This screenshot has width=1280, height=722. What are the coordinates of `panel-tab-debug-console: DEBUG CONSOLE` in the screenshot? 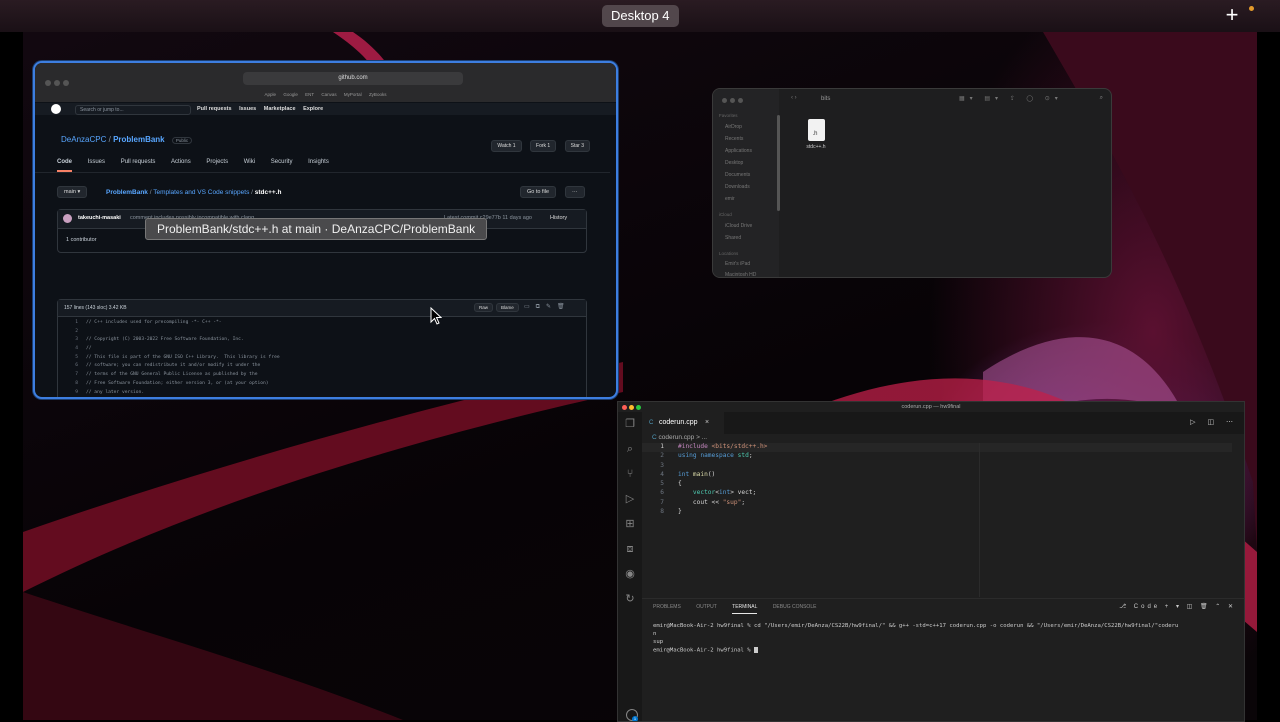 It's located at (795, 608).